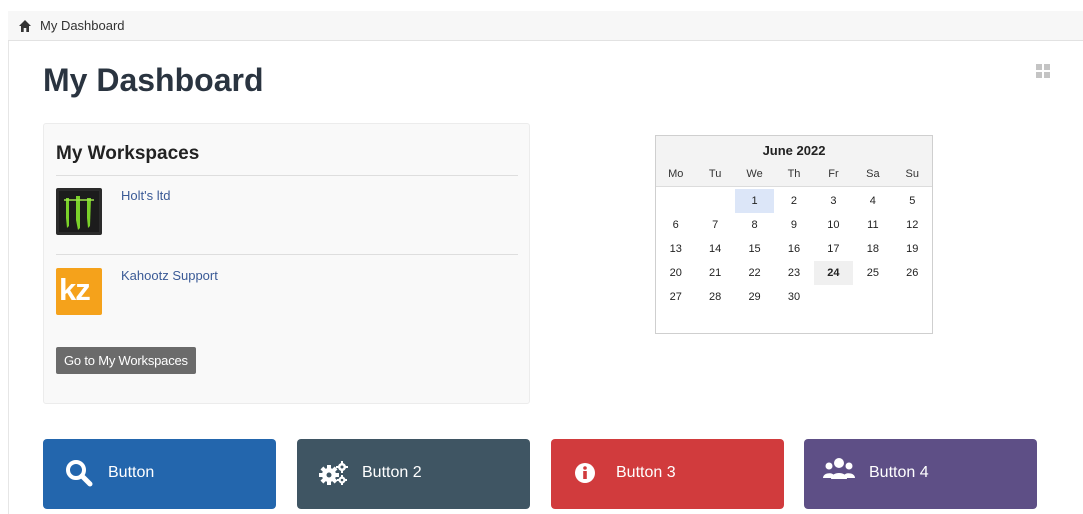 The height and width of the screenshot is (514, 1083). Describe the element at coordinates (899, 472) in the screenshot. I see `button-label: Button 4` at that location.